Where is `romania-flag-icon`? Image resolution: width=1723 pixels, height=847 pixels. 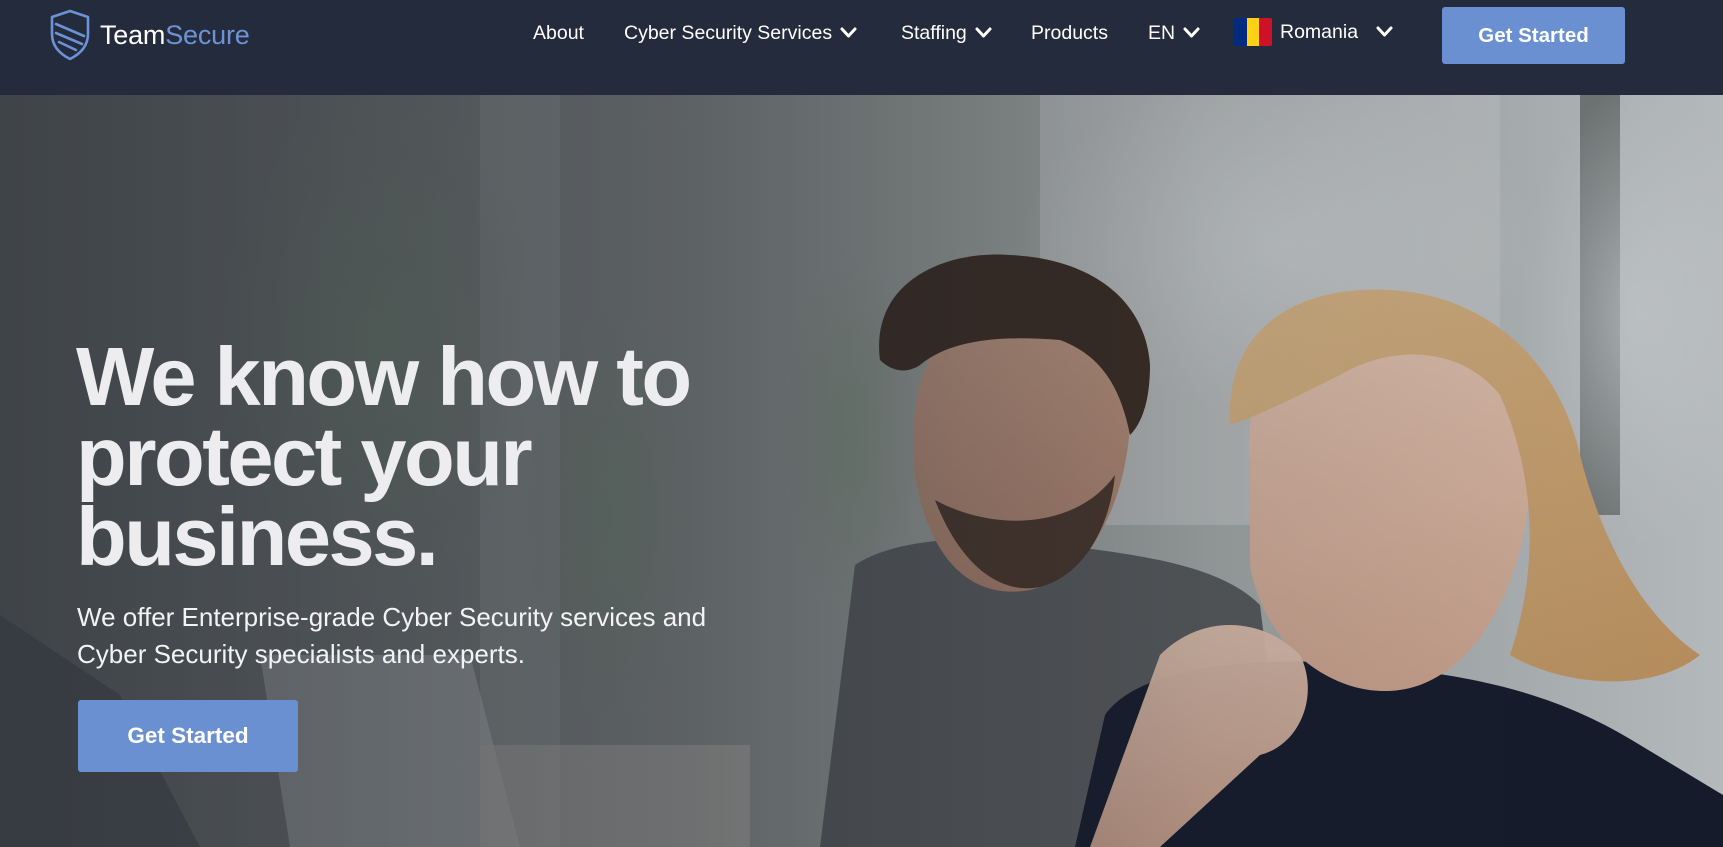 romania-flag-icon is located at coordinates (1253, 32).